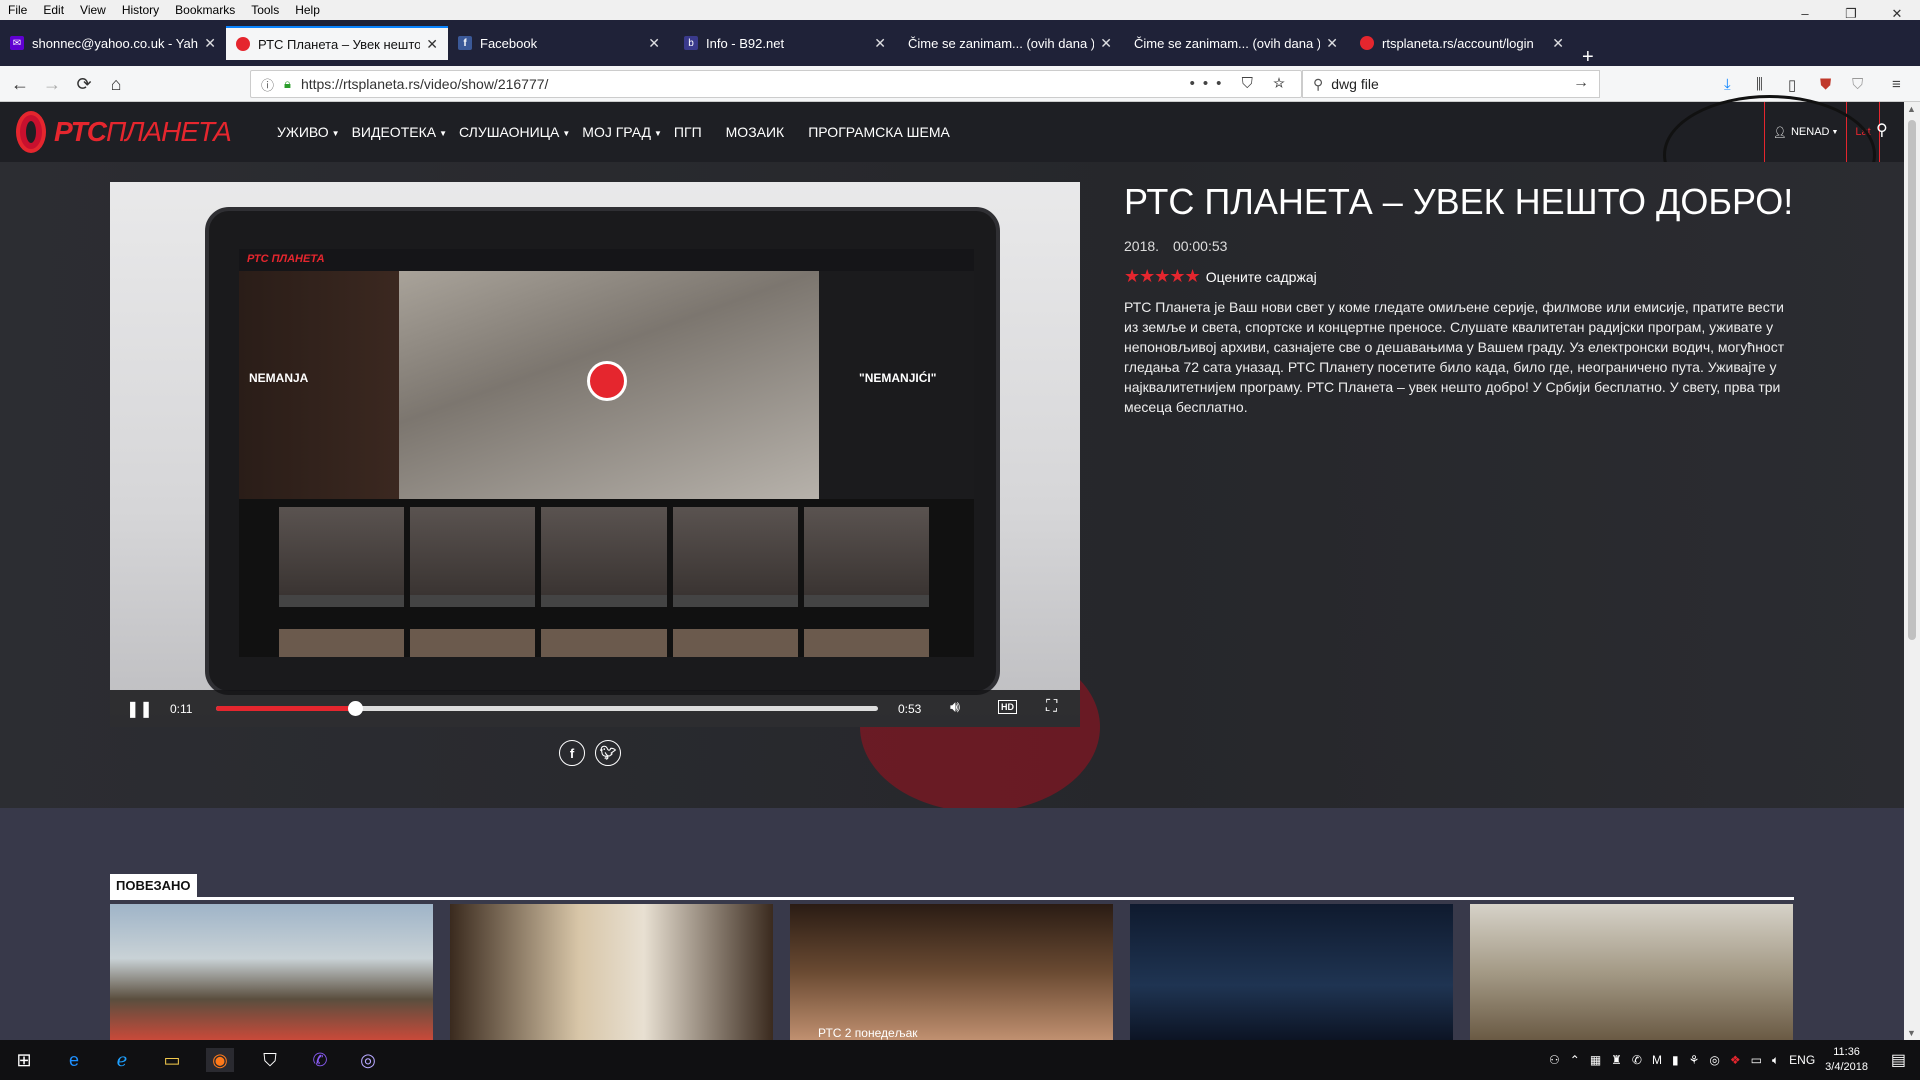 The width and height of the screenshot is (1920, 1080). I want to click on forward-arrow-icon: →, so click(52, 84).